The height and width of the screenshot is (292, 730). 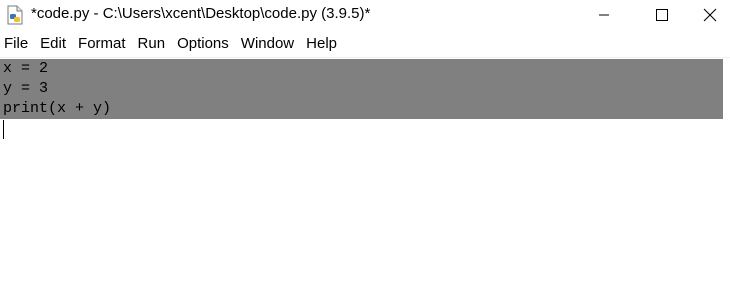 I want to click on code-line-2: y = 3, so click(x=26, y=88).